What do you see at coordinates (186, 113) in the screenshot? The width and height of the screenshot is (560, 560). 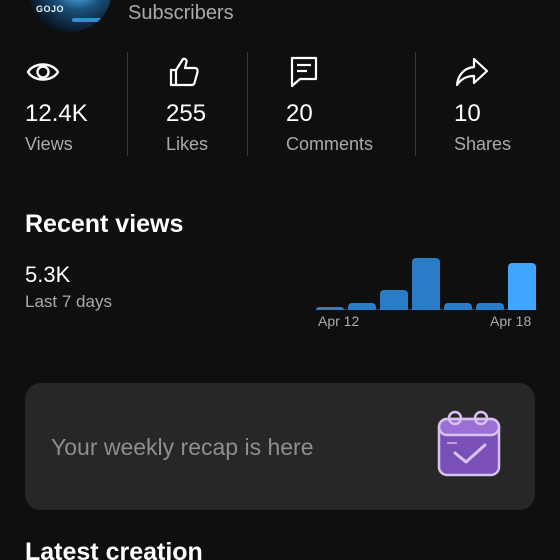 I see `likes-value: 255` at bounding box center [186, 113].